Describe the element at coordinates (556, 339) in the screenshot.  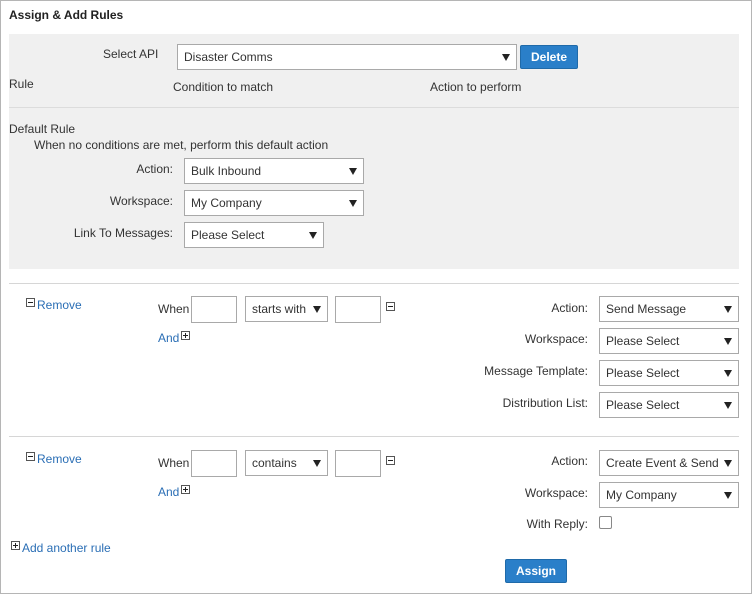
I see `rule-1-workspace-label: Workspace:` at that location.